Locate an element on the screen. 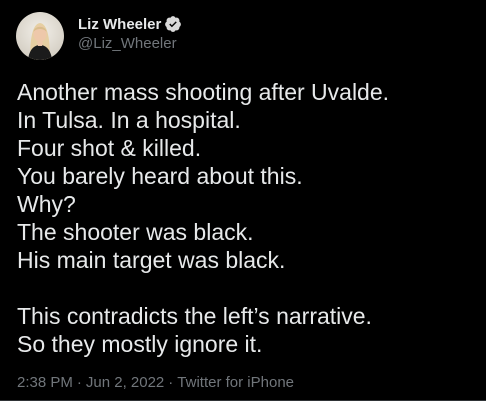 The height and width of the screenshot is (401, 486). tweet-text-line: You barely heard about this. is located at coordinates (160, 176).